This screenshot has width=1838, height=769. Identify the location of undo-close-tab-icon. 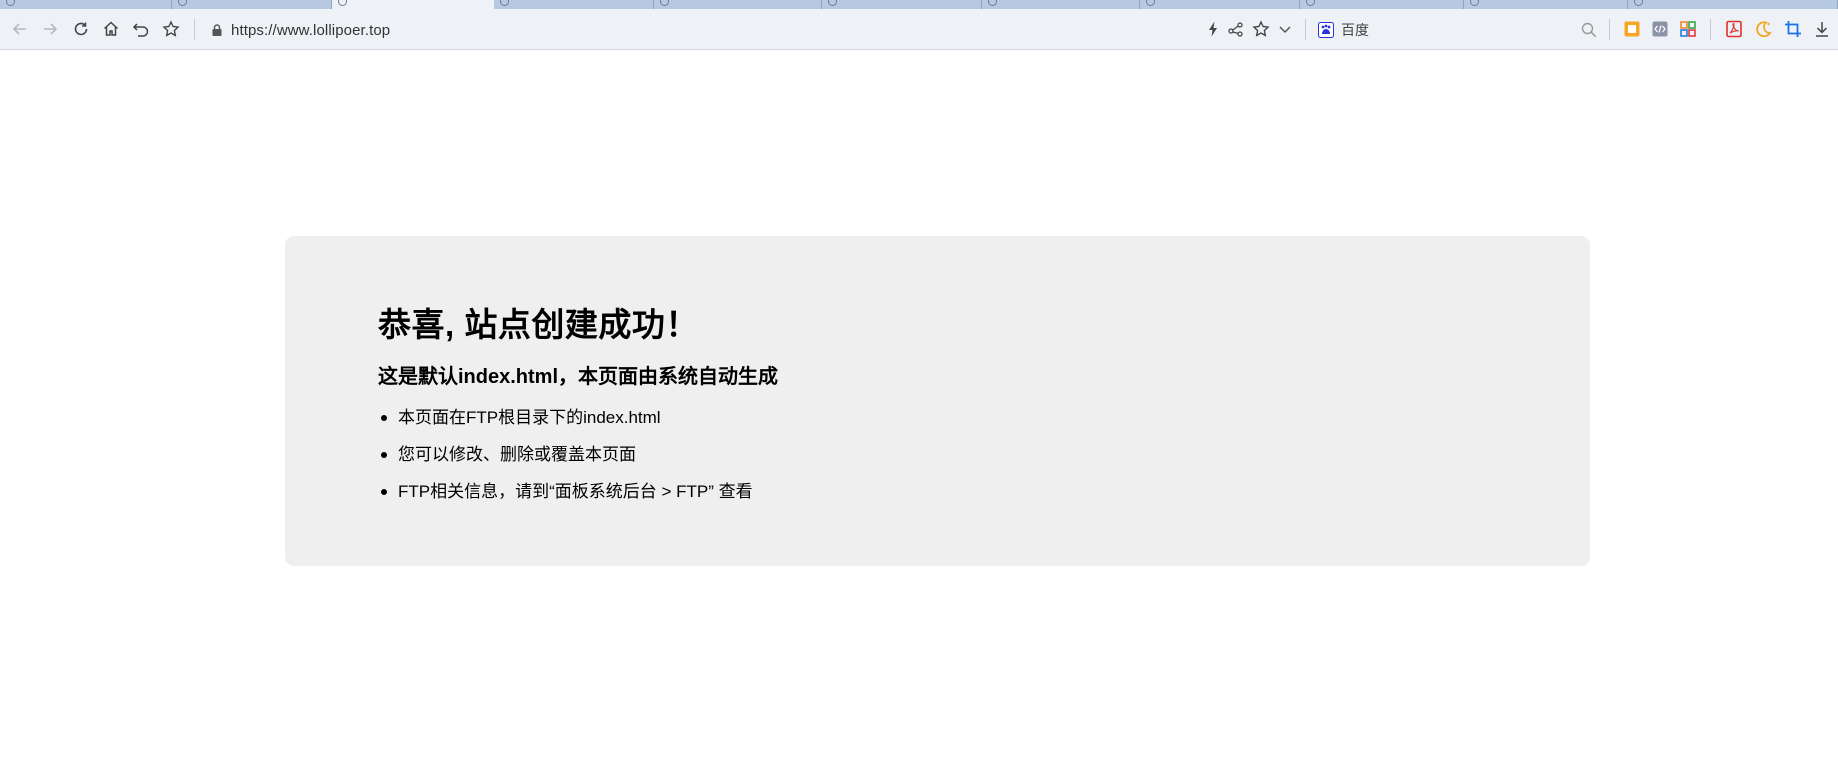
(141, 29).